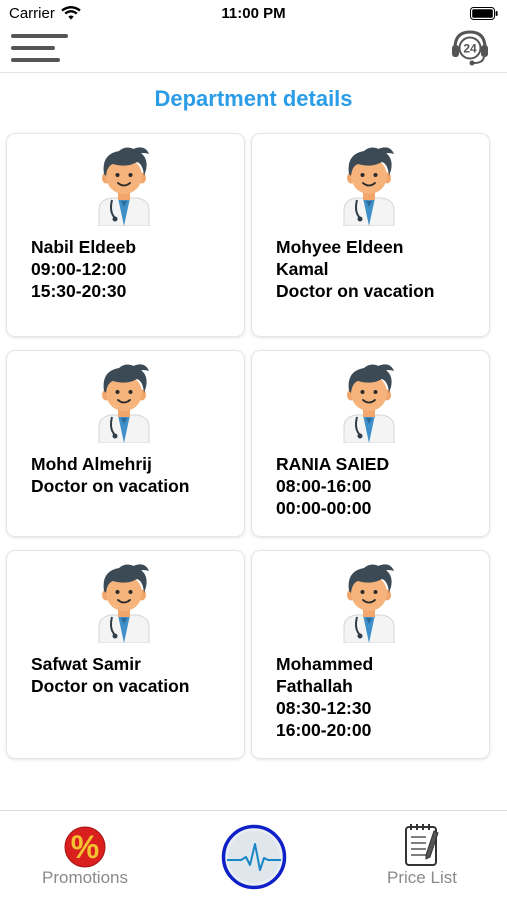 This screenshot has width=507, height=901. What do you see at coordinates (86, 664) in the screenshot?
I see `doctor-name: Safwat Samir` at bounding box center [86, 664].